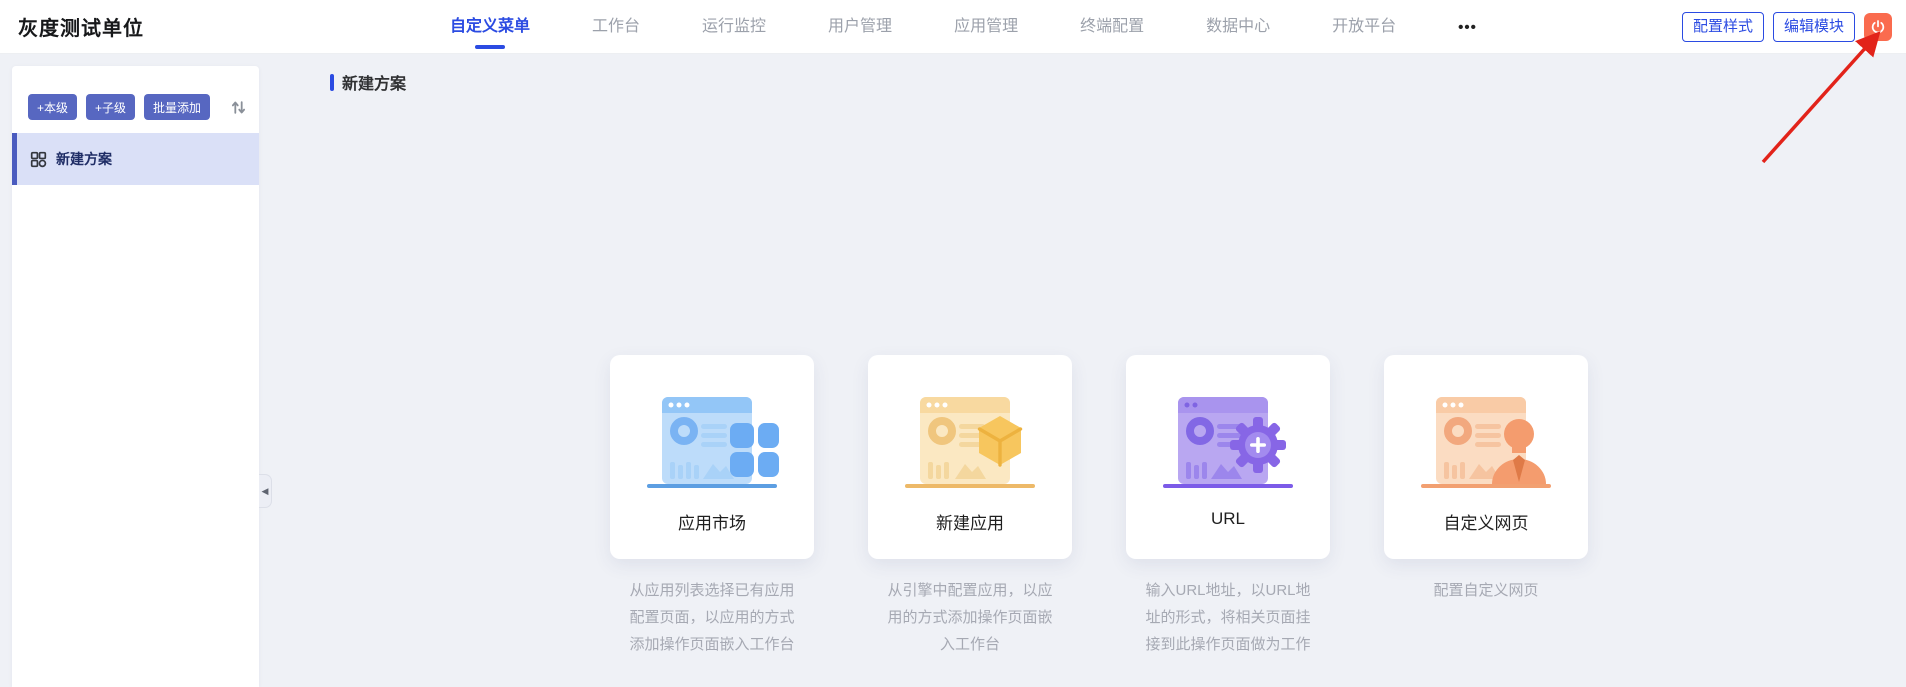 This screenshot has height=687, width=1906. What do you see at coordinates (1227, 518) in the screenshot?
I see `card-title: URL` at bounding box center [1227, 518].